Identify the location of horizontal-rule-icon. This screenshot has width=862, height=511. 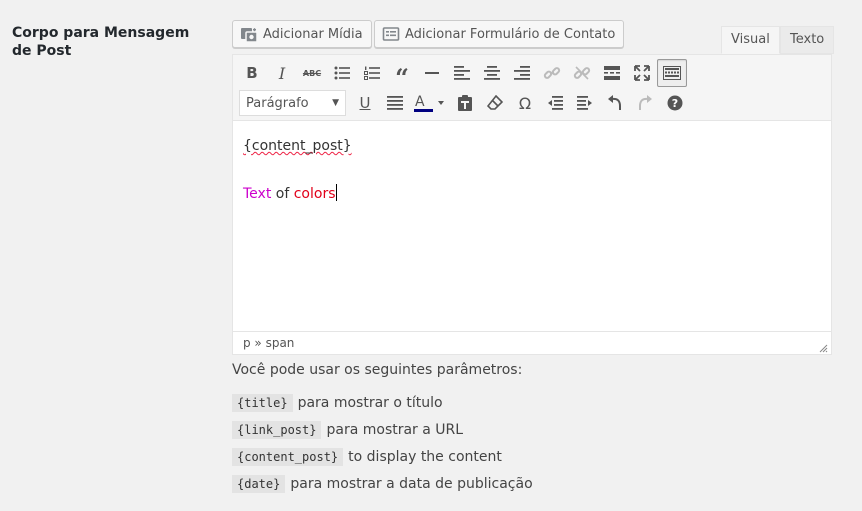
(432, 73).